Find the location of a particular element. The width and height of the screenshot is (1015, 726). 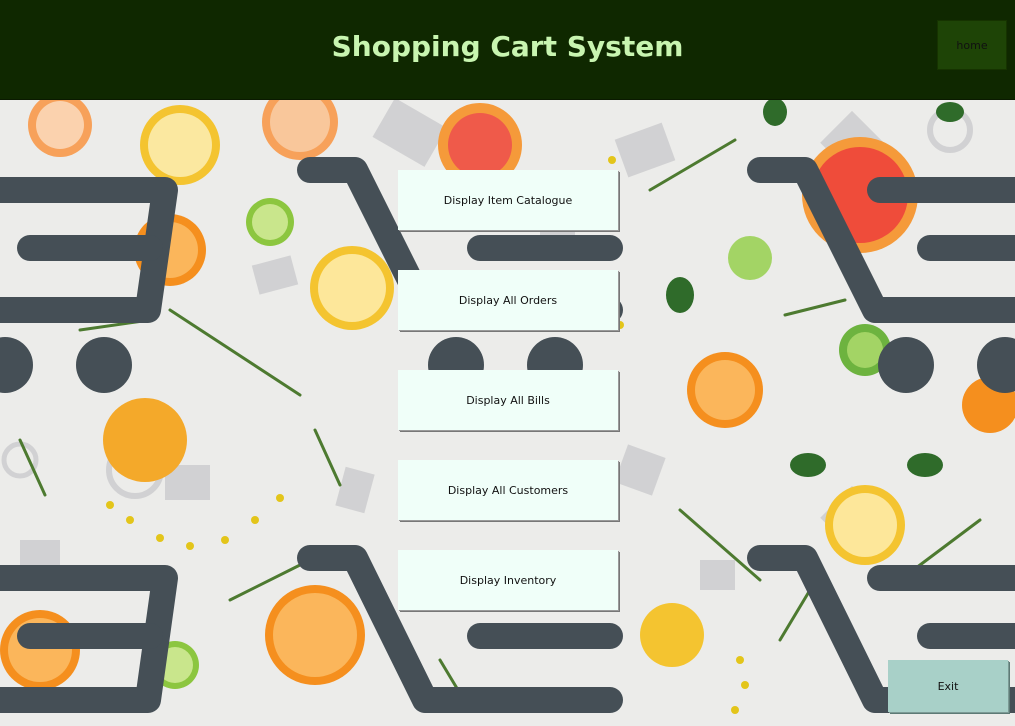

exit-button: Exit is located at coordinates (948, 686).